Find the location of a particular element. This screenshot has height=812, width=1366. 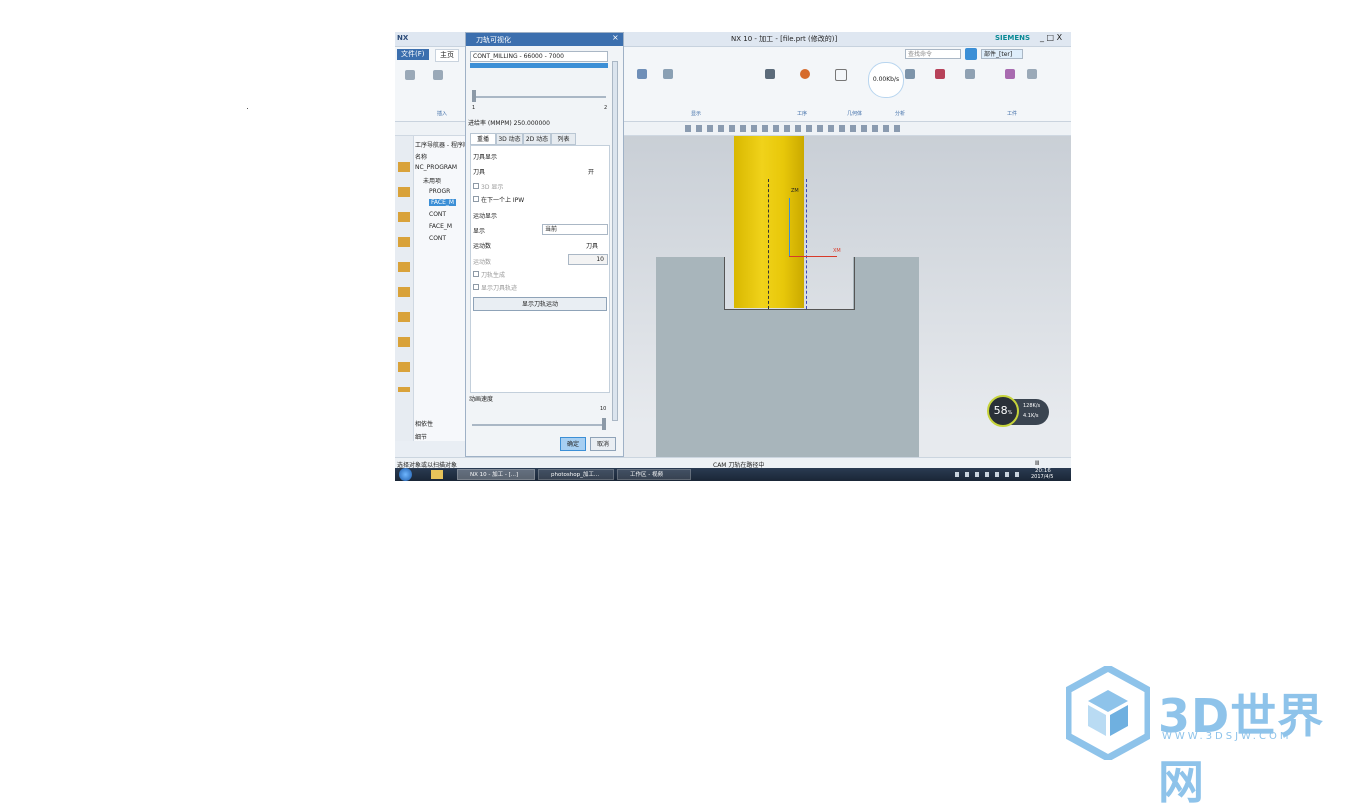

details-panel: 细节 is located at coordinates (421, 436).